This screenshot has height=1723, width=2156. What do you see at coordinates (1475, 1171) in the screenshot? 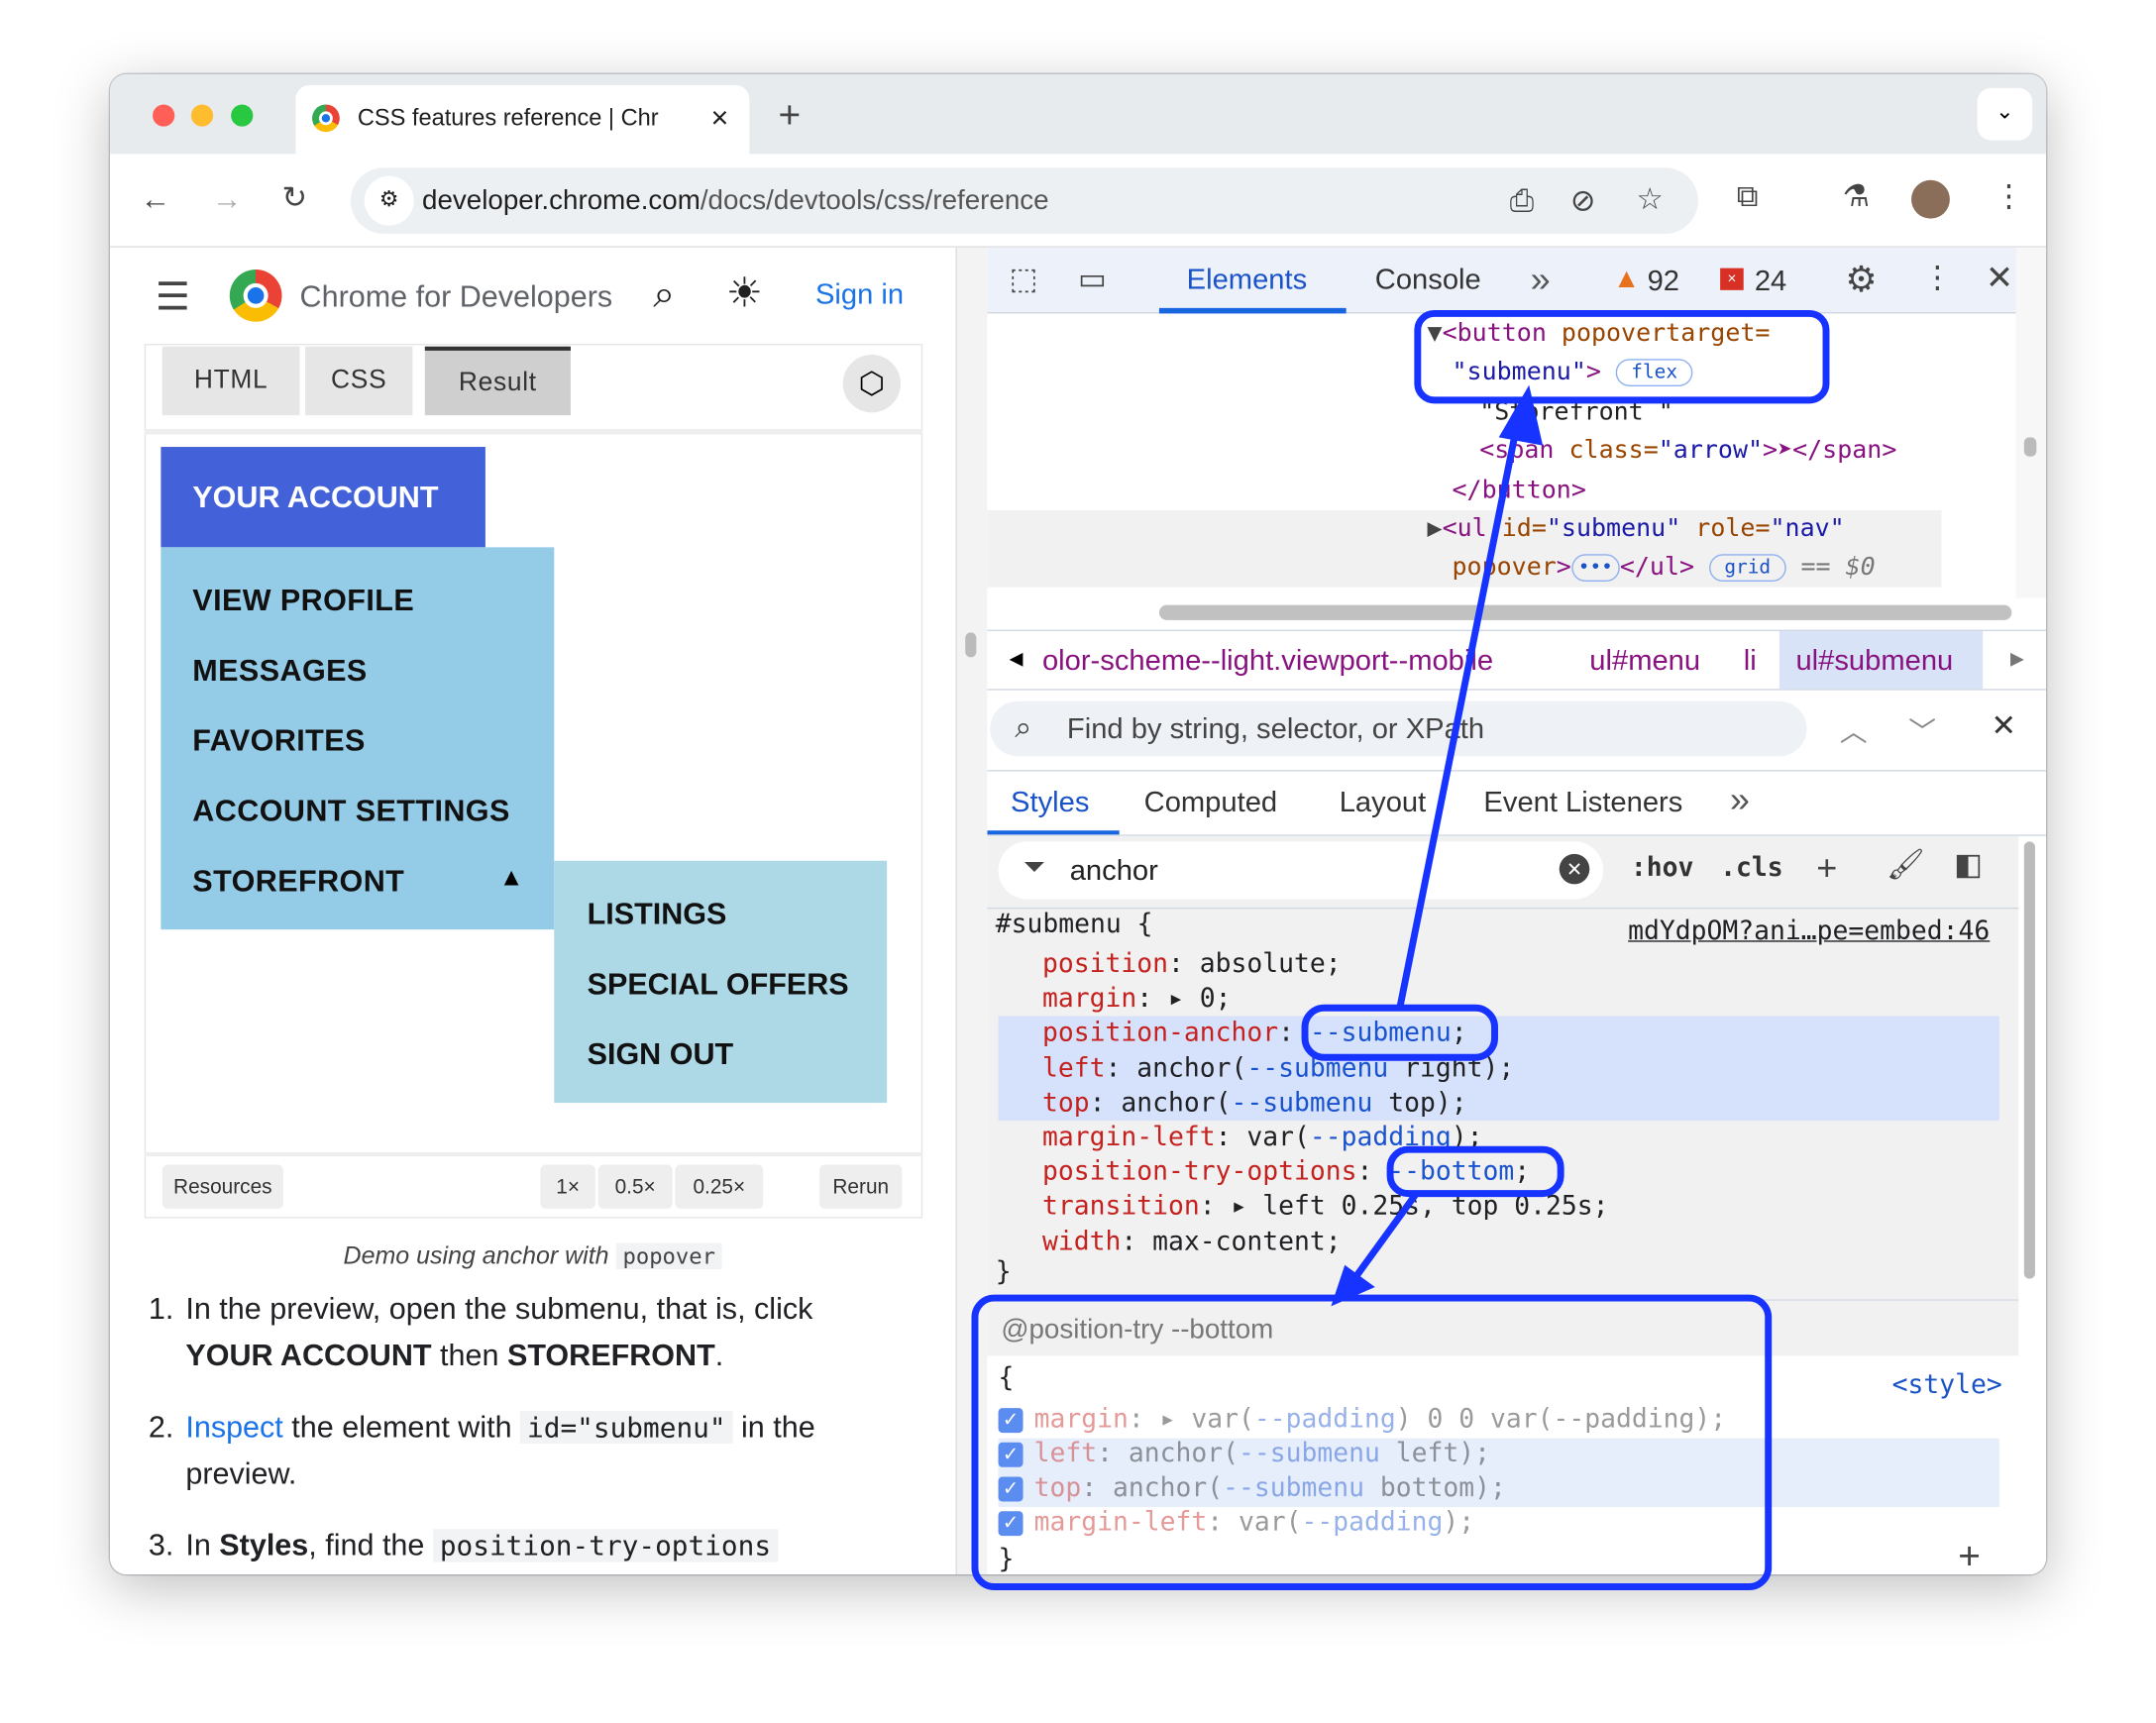
I see `annotation-box-bottom` at bounding box center [1475, 1171].